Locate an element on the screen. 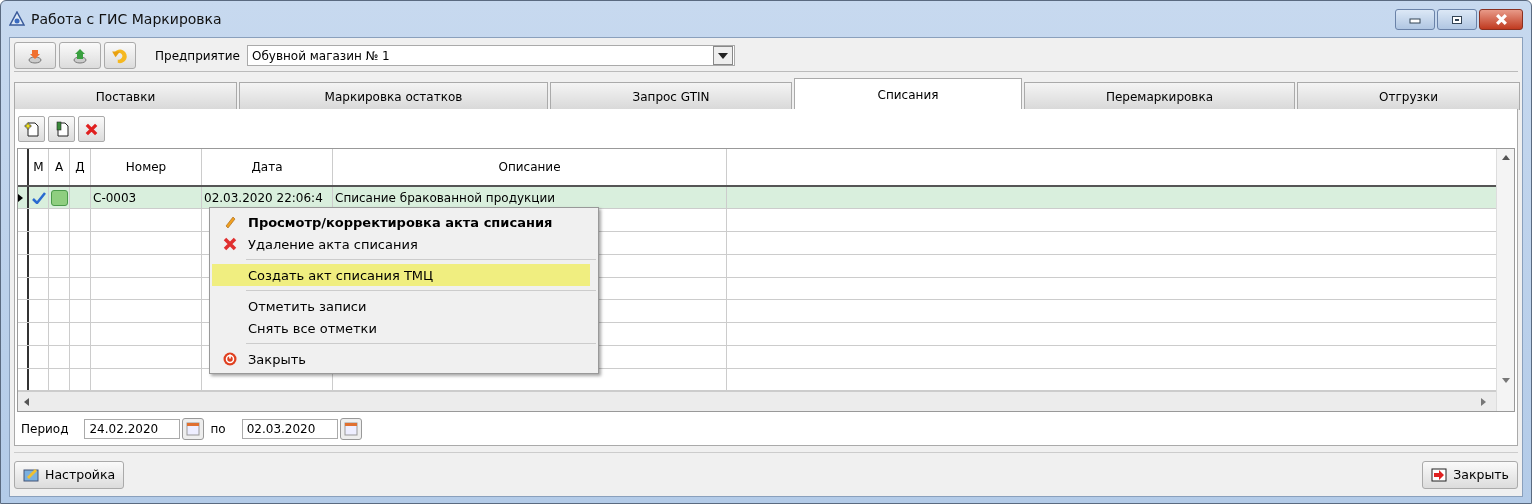 The height and width of the screenshot is (504, 1532). upload-button is located at coordinates (80, 56).